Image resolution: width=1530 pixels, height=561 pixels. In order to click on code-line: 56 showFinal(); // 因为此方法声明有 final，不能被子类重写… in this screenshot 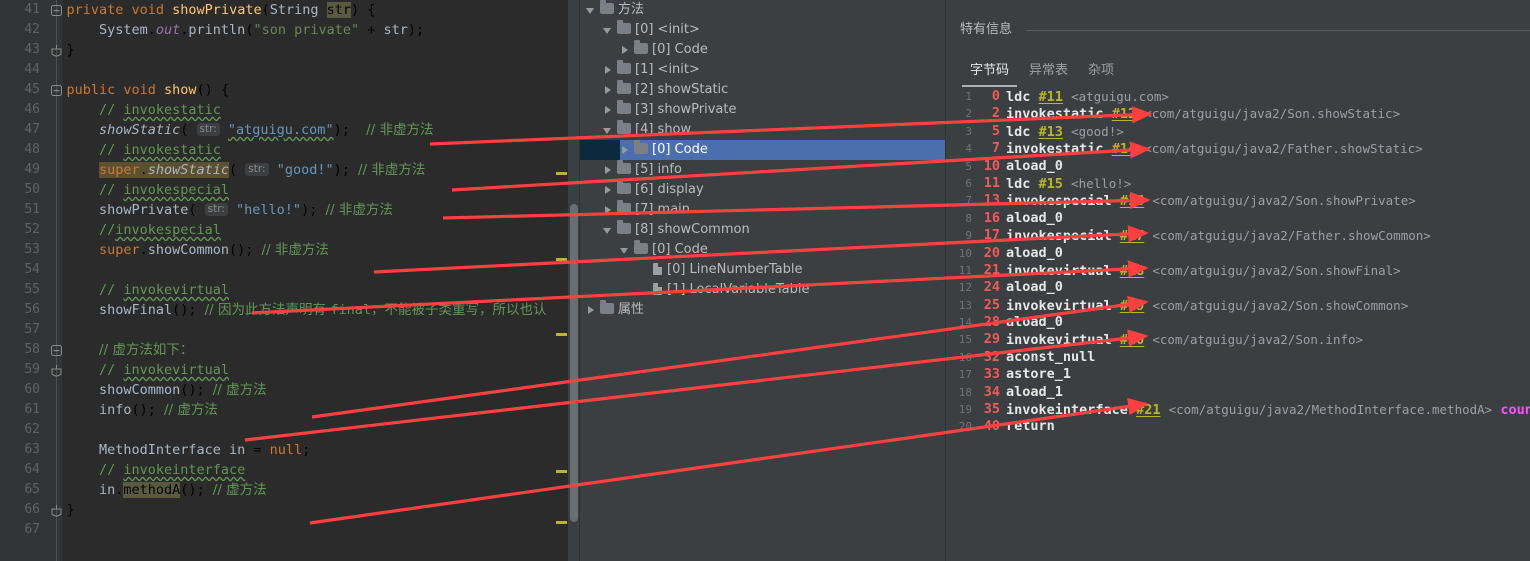, I will do `click(290, 310)`.